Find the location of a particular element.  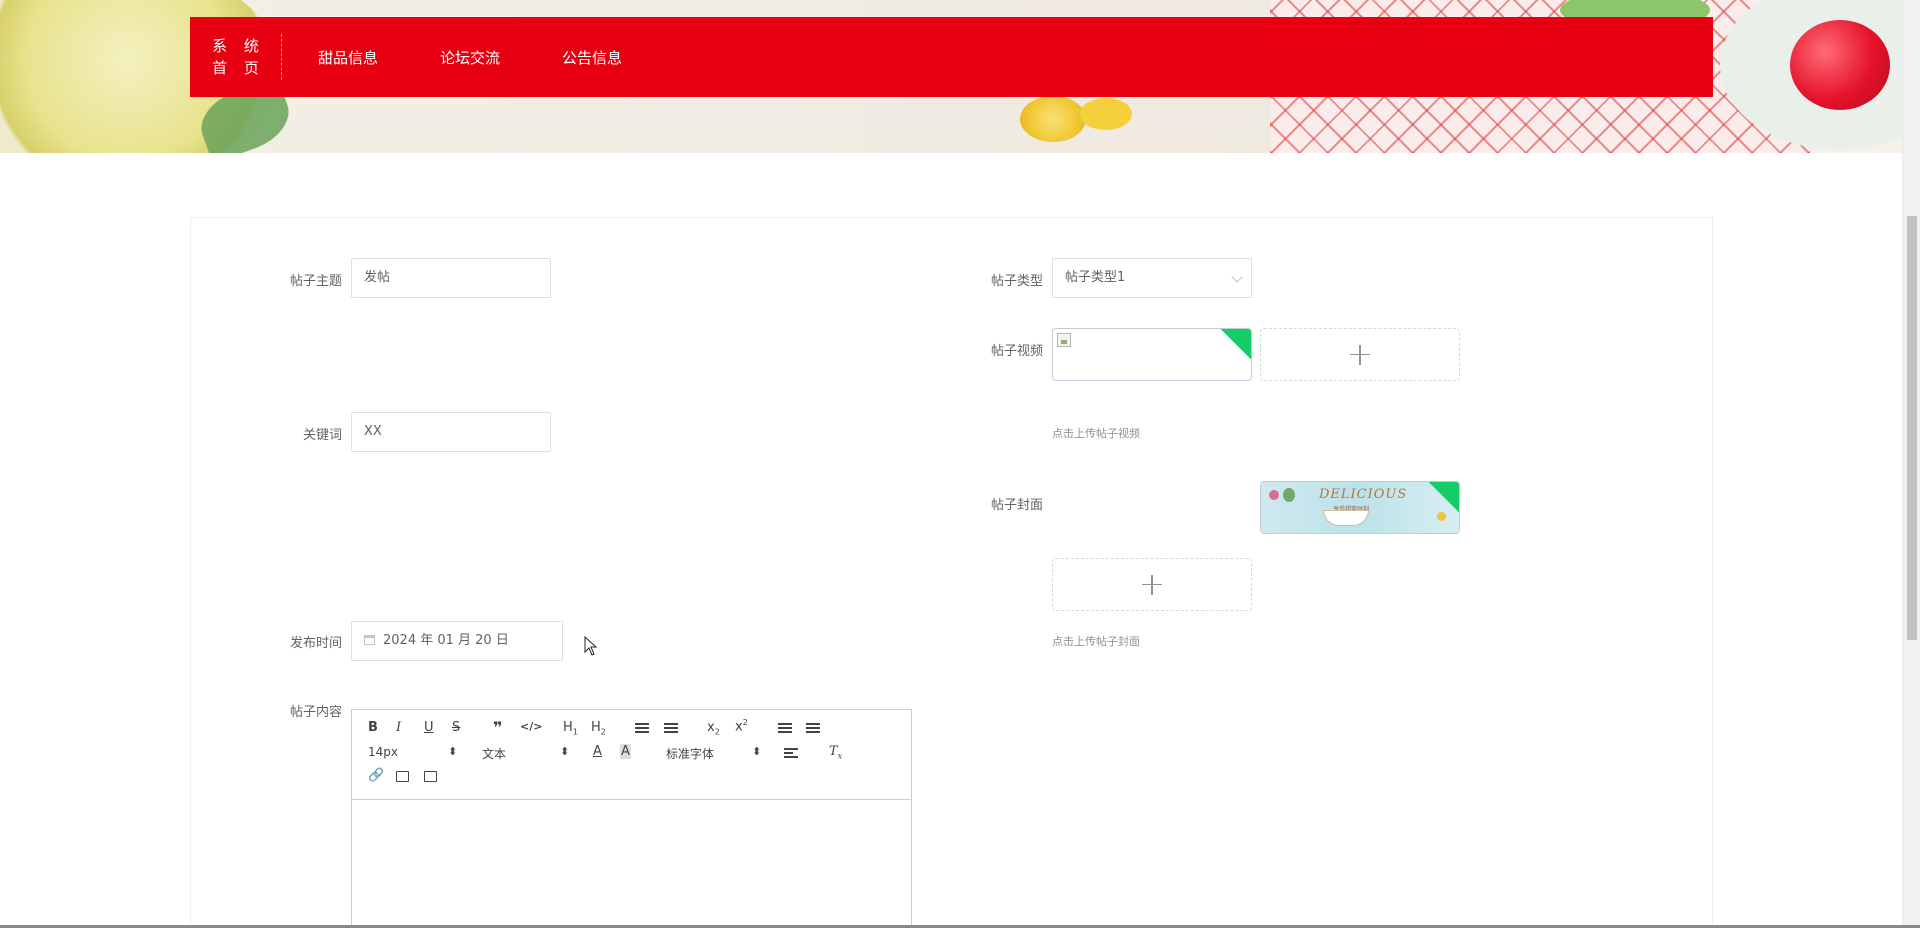

strike-button: S is located at coordinates (456, 727).